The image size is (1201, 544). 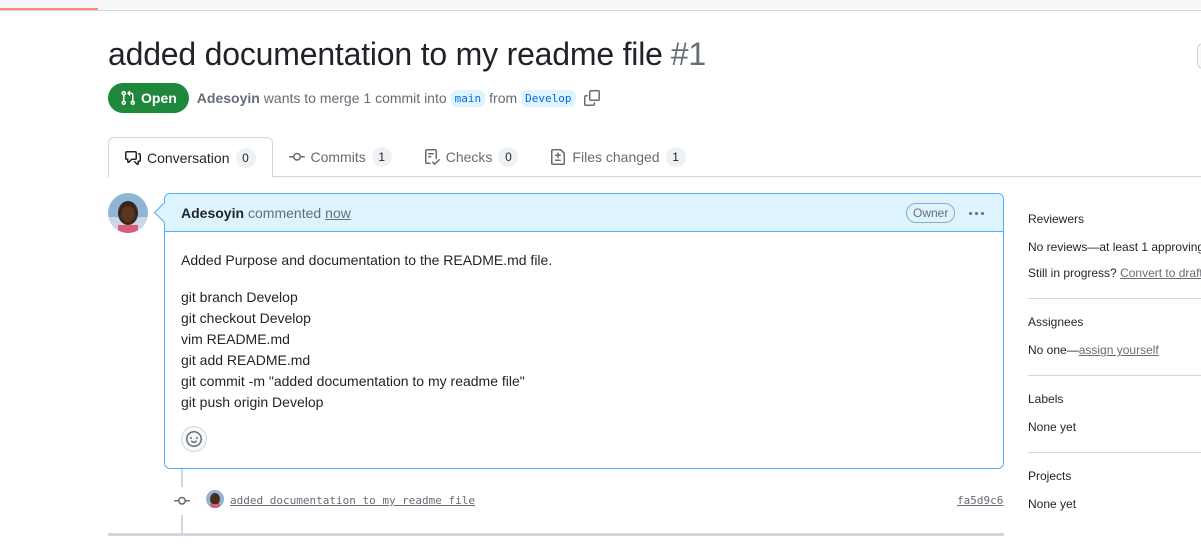 I want to click on checklist-icon, so click(x=432, y=157).